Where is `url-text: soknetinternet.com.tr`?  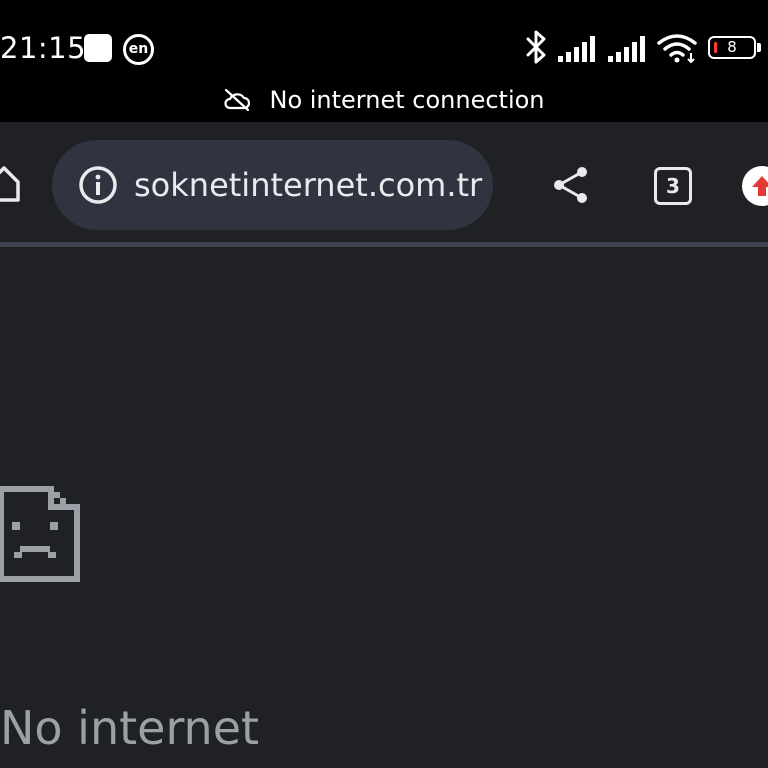
url-text: soknetinternet.com.tr is located at coordinates (308, 185).